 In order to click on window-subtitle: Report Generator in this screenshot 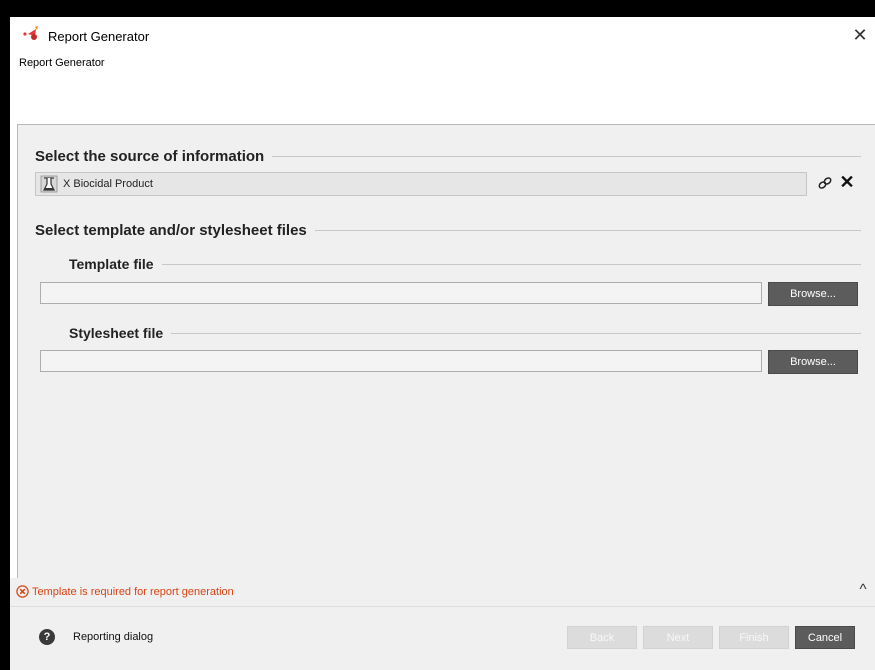, I will do `click(62, 63)`.